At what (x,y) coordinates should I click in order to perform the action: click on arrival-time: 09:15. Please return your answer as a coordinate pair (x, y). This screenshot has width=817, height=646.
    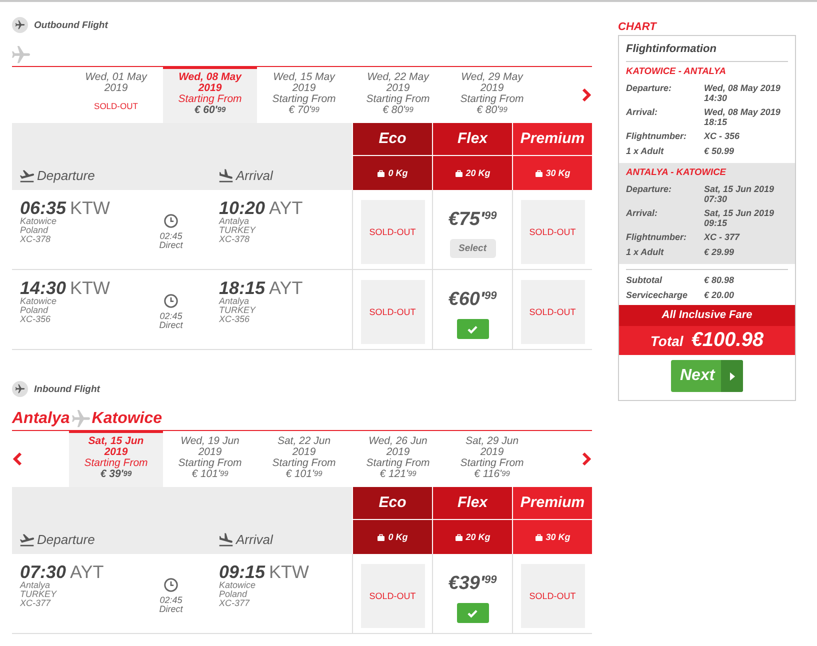
    Looking at the image, I should click on (242, 572).